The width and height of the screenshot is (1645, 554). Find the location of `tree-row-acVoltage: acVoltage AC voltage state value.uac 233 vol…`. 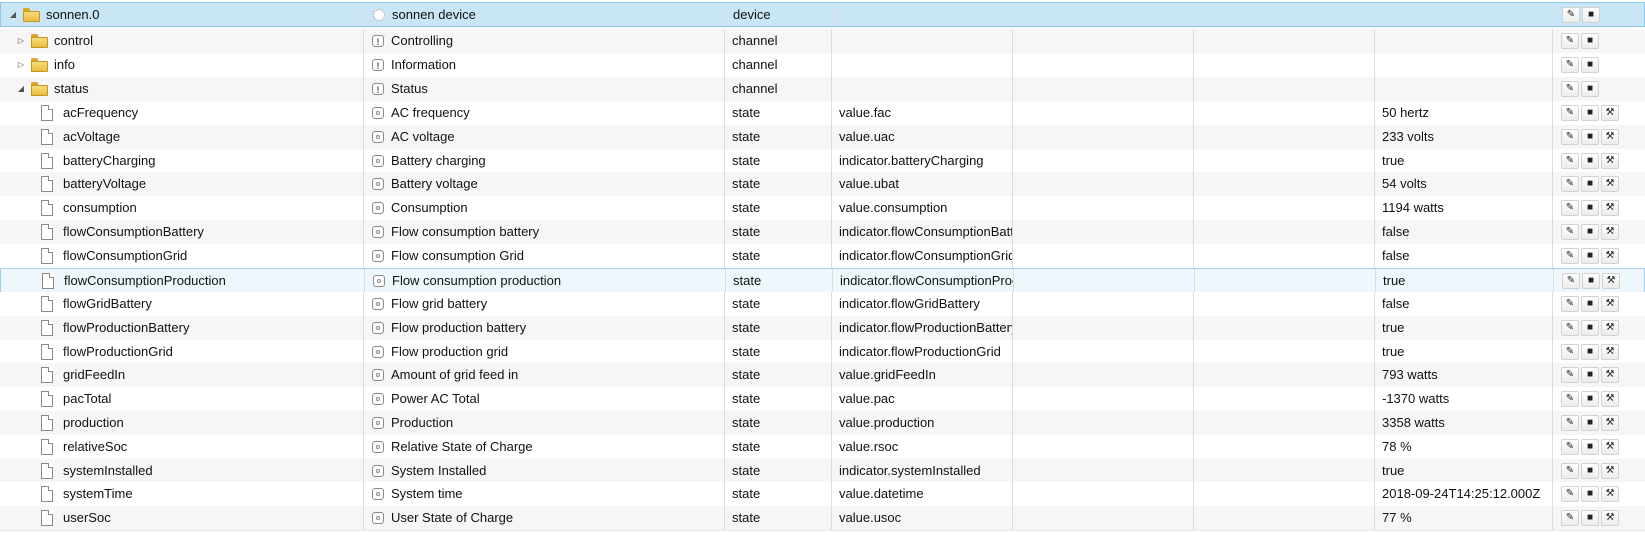

tree-row-acVoltage: acVoltage AC voltage state value.uac 233 vol… is located at coordinates (822, 137).